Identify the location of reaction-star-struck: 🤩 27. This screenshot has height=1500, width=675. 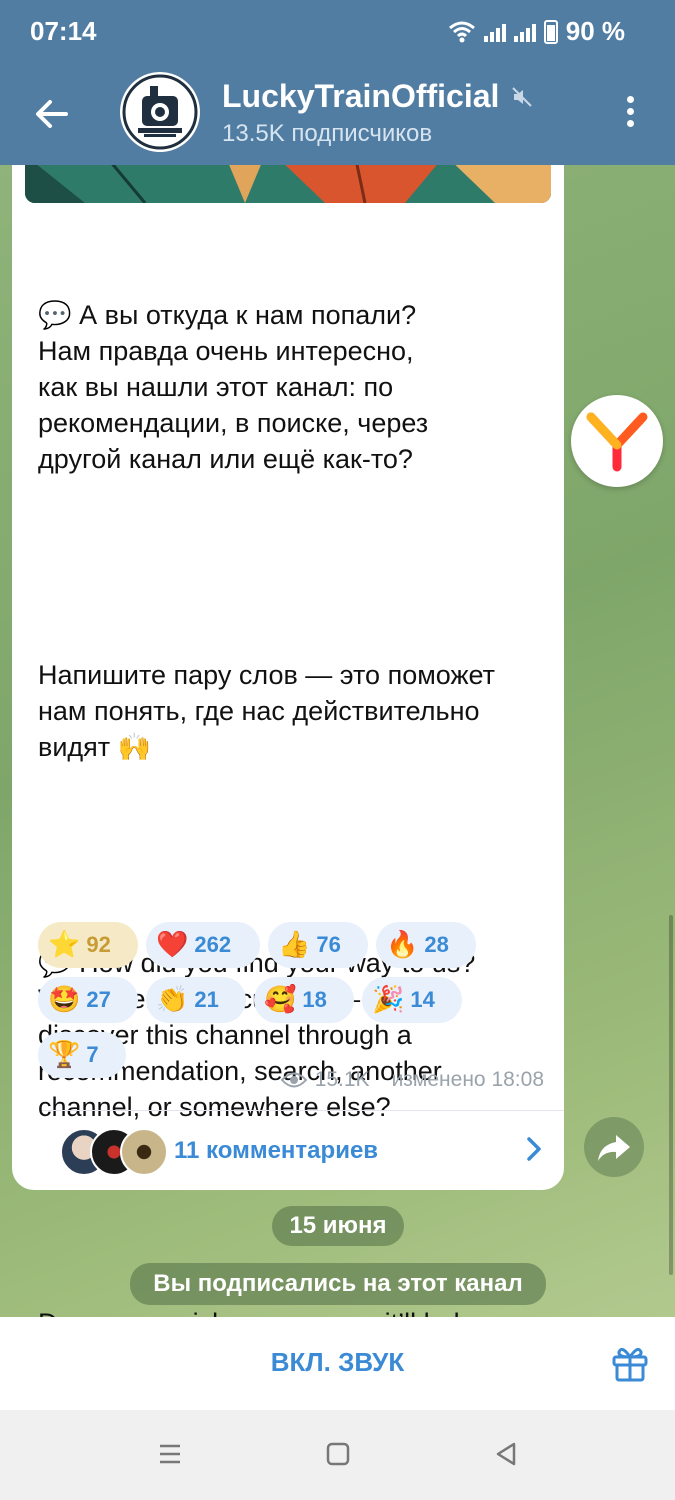
(88, 1000).